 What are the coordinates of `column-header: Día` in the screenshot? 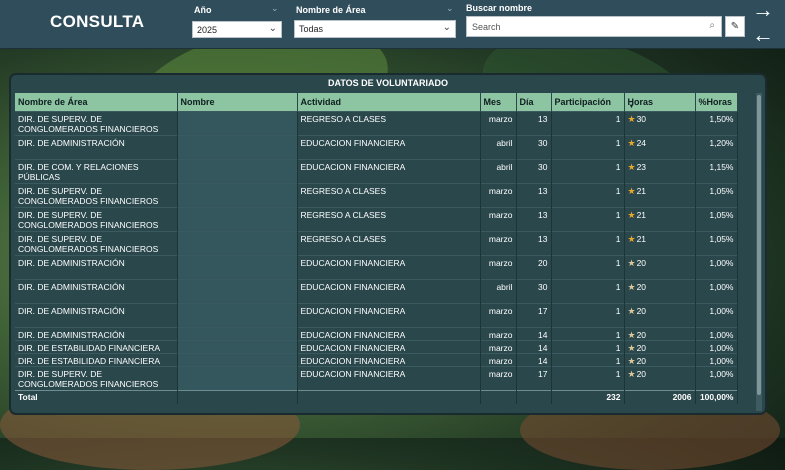 It's located at (534, 102).